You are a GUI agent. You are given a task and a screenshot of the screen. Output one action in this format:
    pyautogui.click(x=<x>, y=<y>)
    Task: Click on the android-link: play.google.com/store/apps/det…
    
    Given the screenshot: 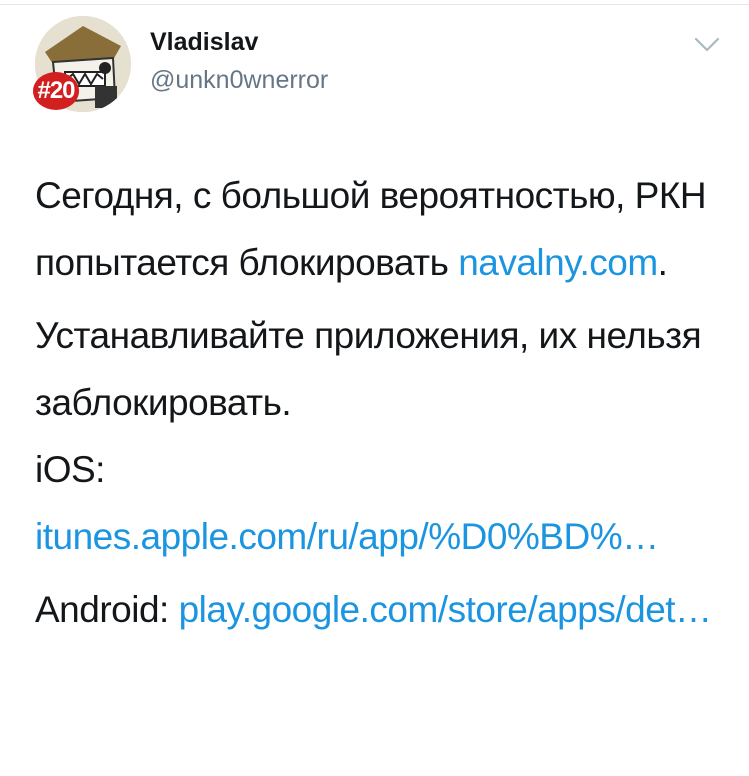 What is the action you would take?
    pyautogui.click(x=445, y=609)
    